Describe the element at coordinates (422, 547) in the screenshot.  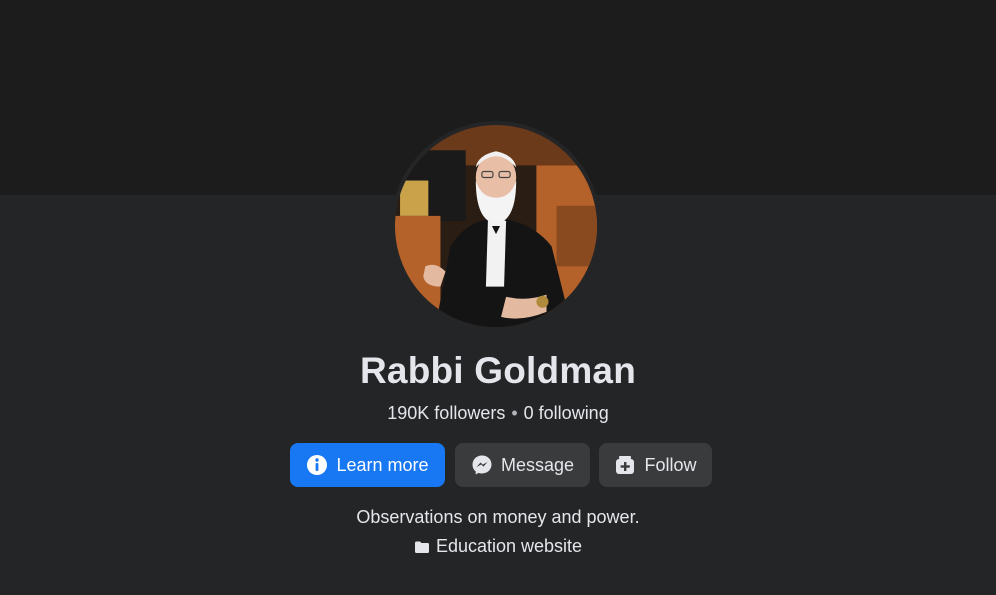
I see `folder-icon` at that location.